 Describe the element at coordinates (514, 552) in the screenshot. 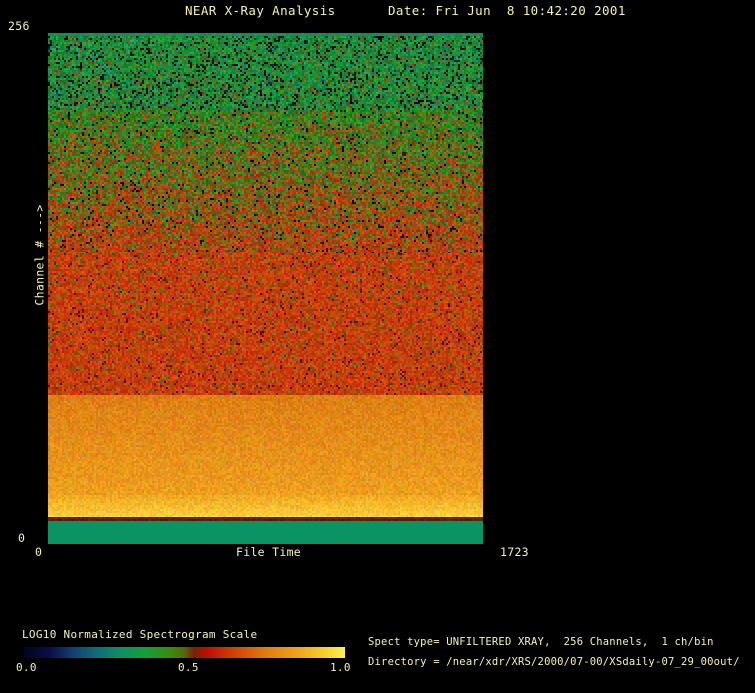

I see `x-axis-max-label: 1723` at that location.